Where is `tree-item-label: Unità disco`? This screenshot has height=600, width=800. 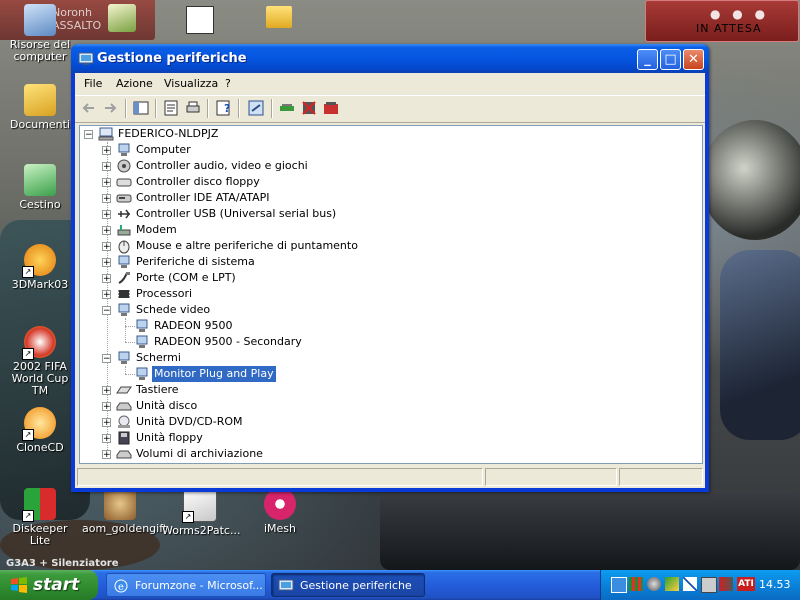 tree-item-label: Unità disco is located at coordinates (167, 405).